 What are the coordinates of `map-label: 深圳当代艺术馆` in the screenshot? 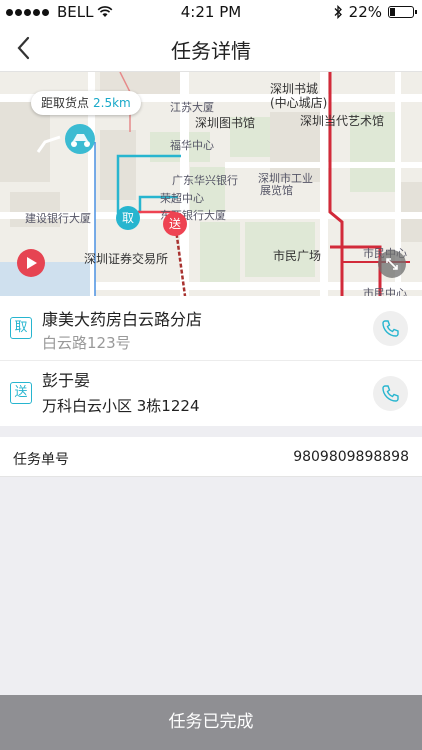 It's located at (342, 121).